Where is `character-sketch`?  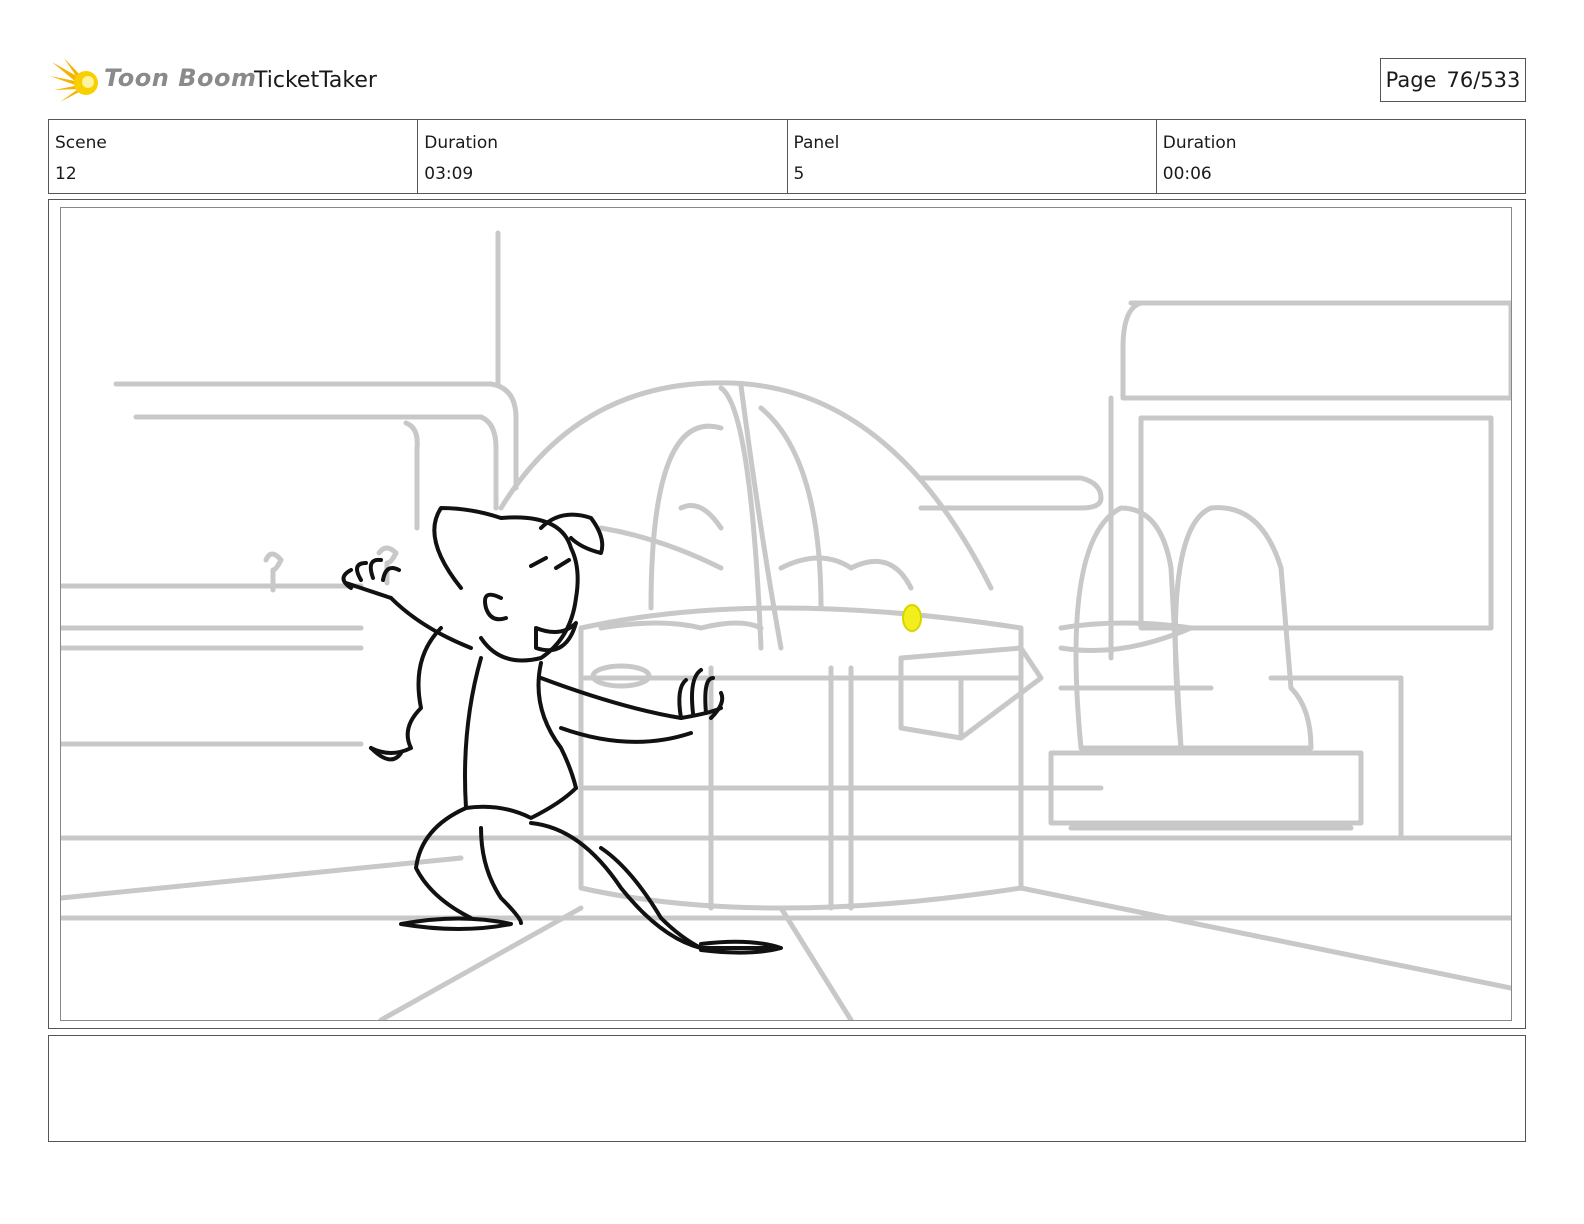 character-sketch is located at coordinates (562, 730).